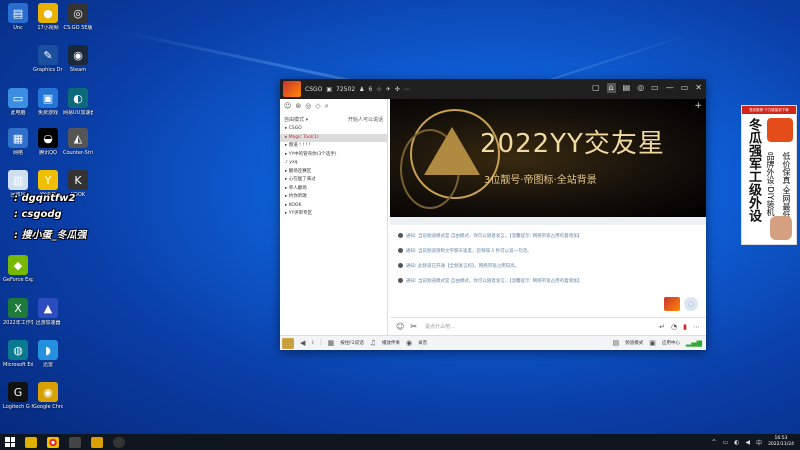 The height and width of the screenshot is (450, 800). I want to click on diamond-icon: ◇, so click(317, 106).